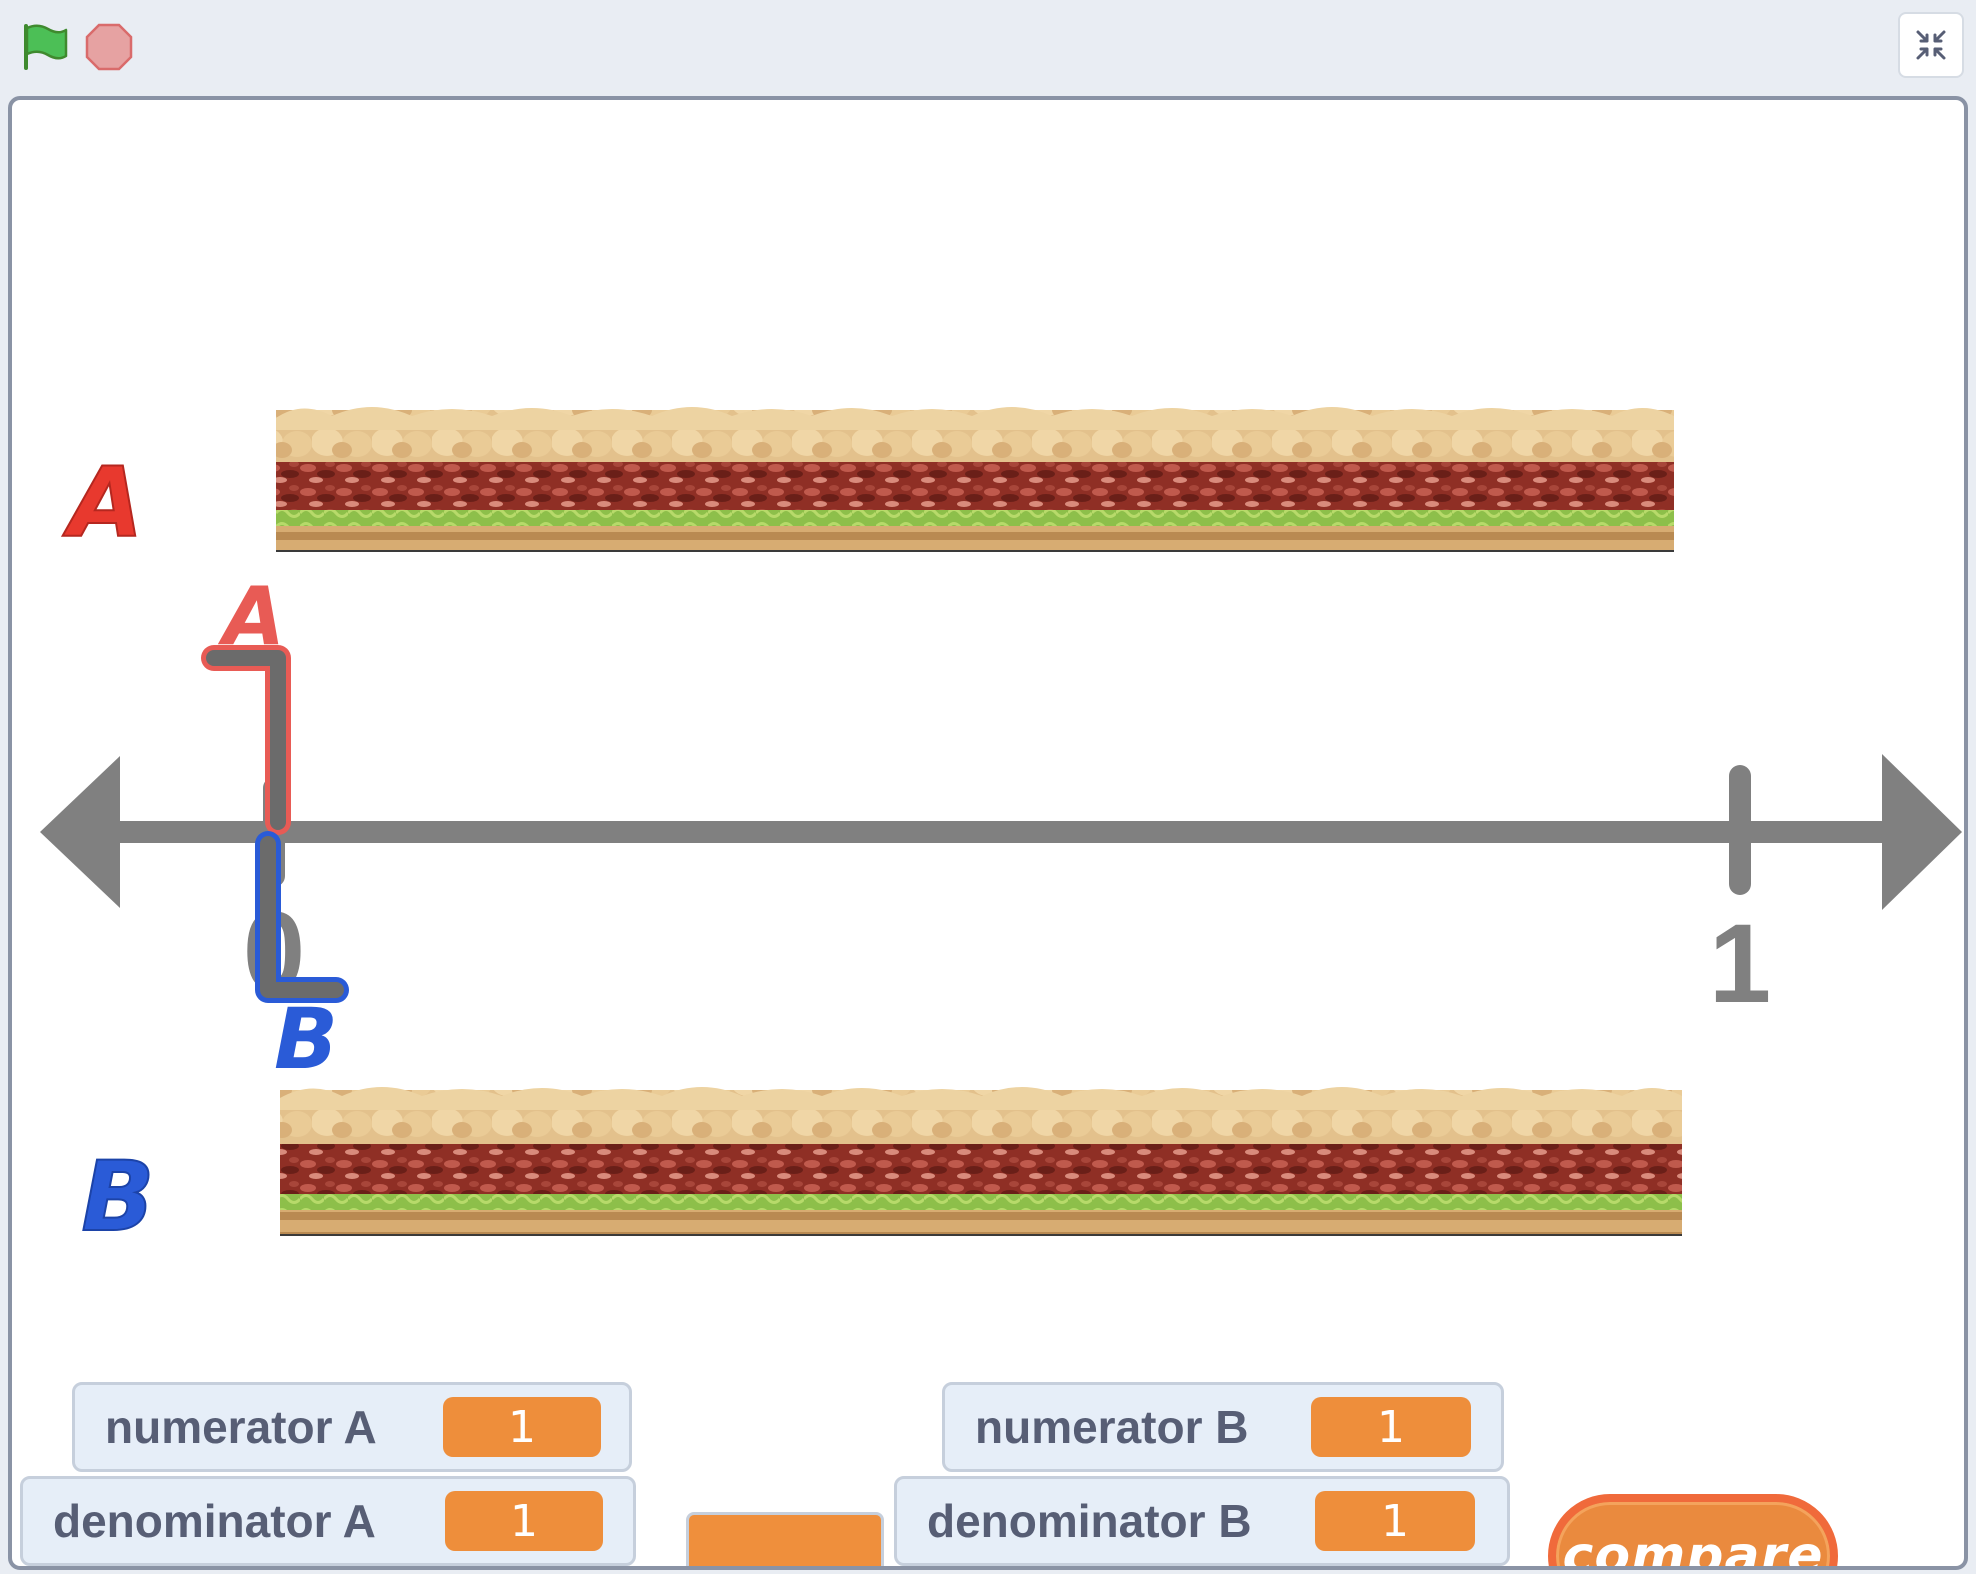 This screenshot has height=1574, width=1976. What do you see at coordinates (1391, 1427) in the screenshot?
I see `monitor-numerator-b-value: 1` at bounding box center [1391, 1427].